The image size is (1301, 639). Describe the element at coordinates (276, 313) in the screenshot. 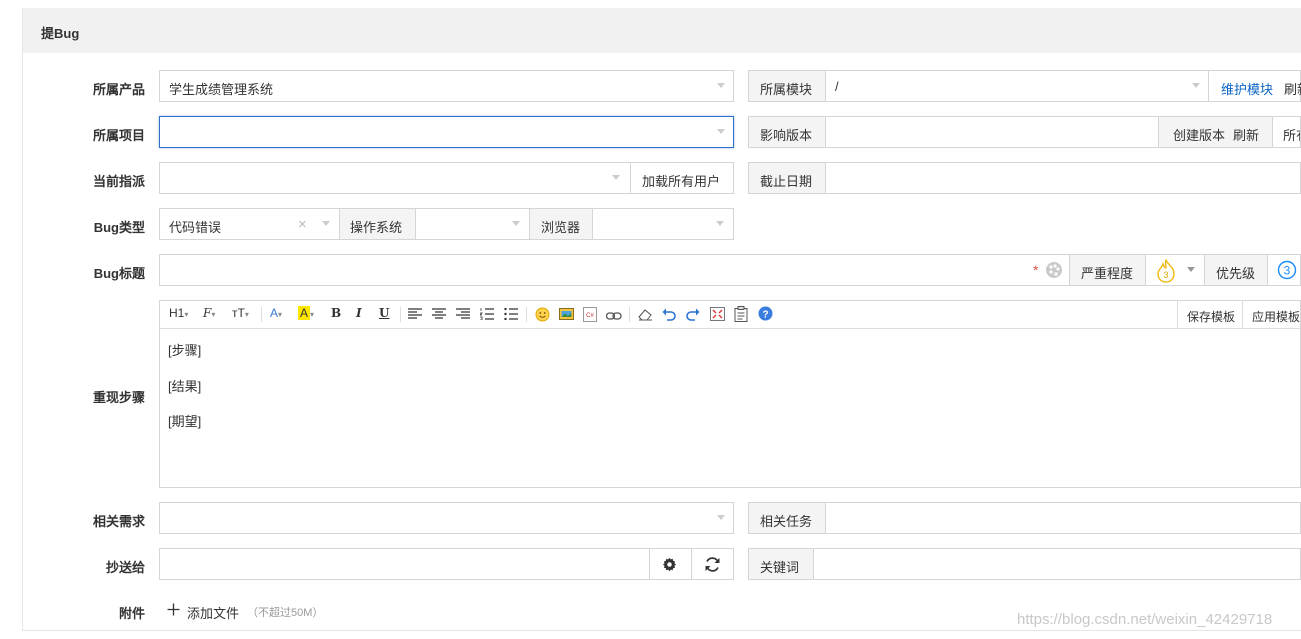

I see `font-color-button: A▾` at that location.